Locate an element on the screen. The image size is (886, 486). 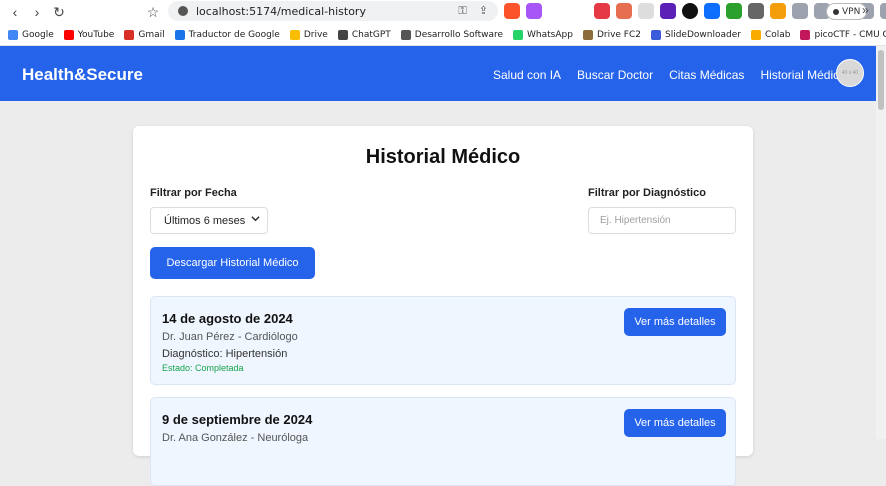
bookmark-translate: Traductor de Google is located at coordinates (227, 34).